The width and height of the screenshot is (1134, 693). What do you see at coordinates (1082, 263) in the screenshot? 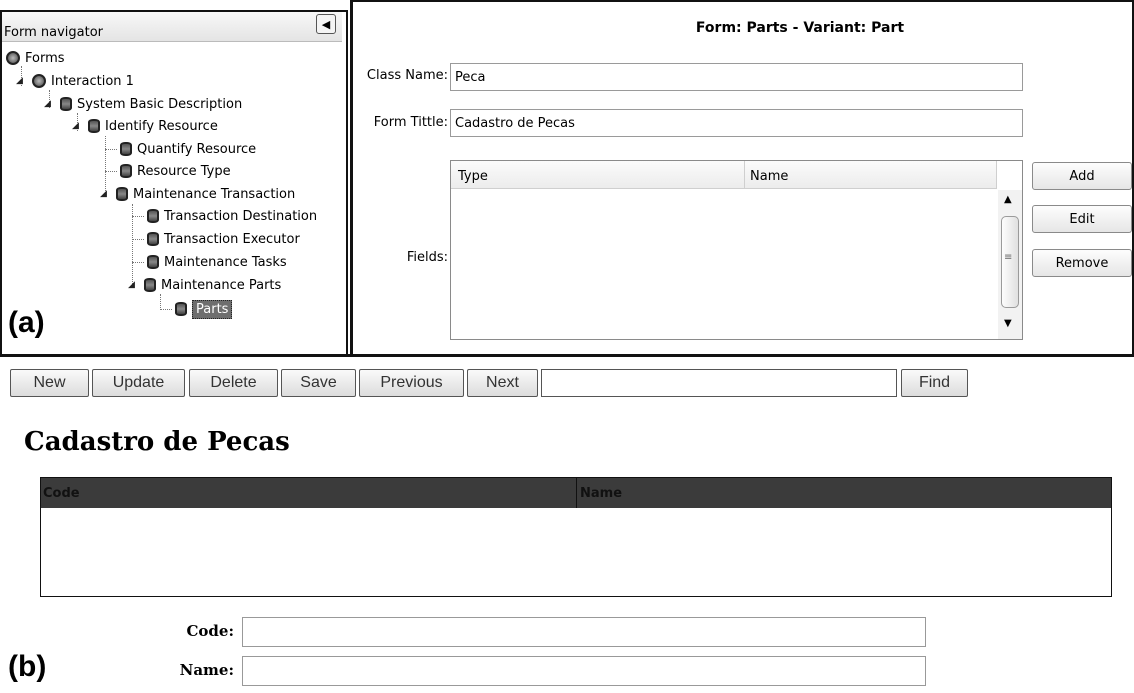
I see `remove-field-button: Remove` at bounding box center [1082, 263].